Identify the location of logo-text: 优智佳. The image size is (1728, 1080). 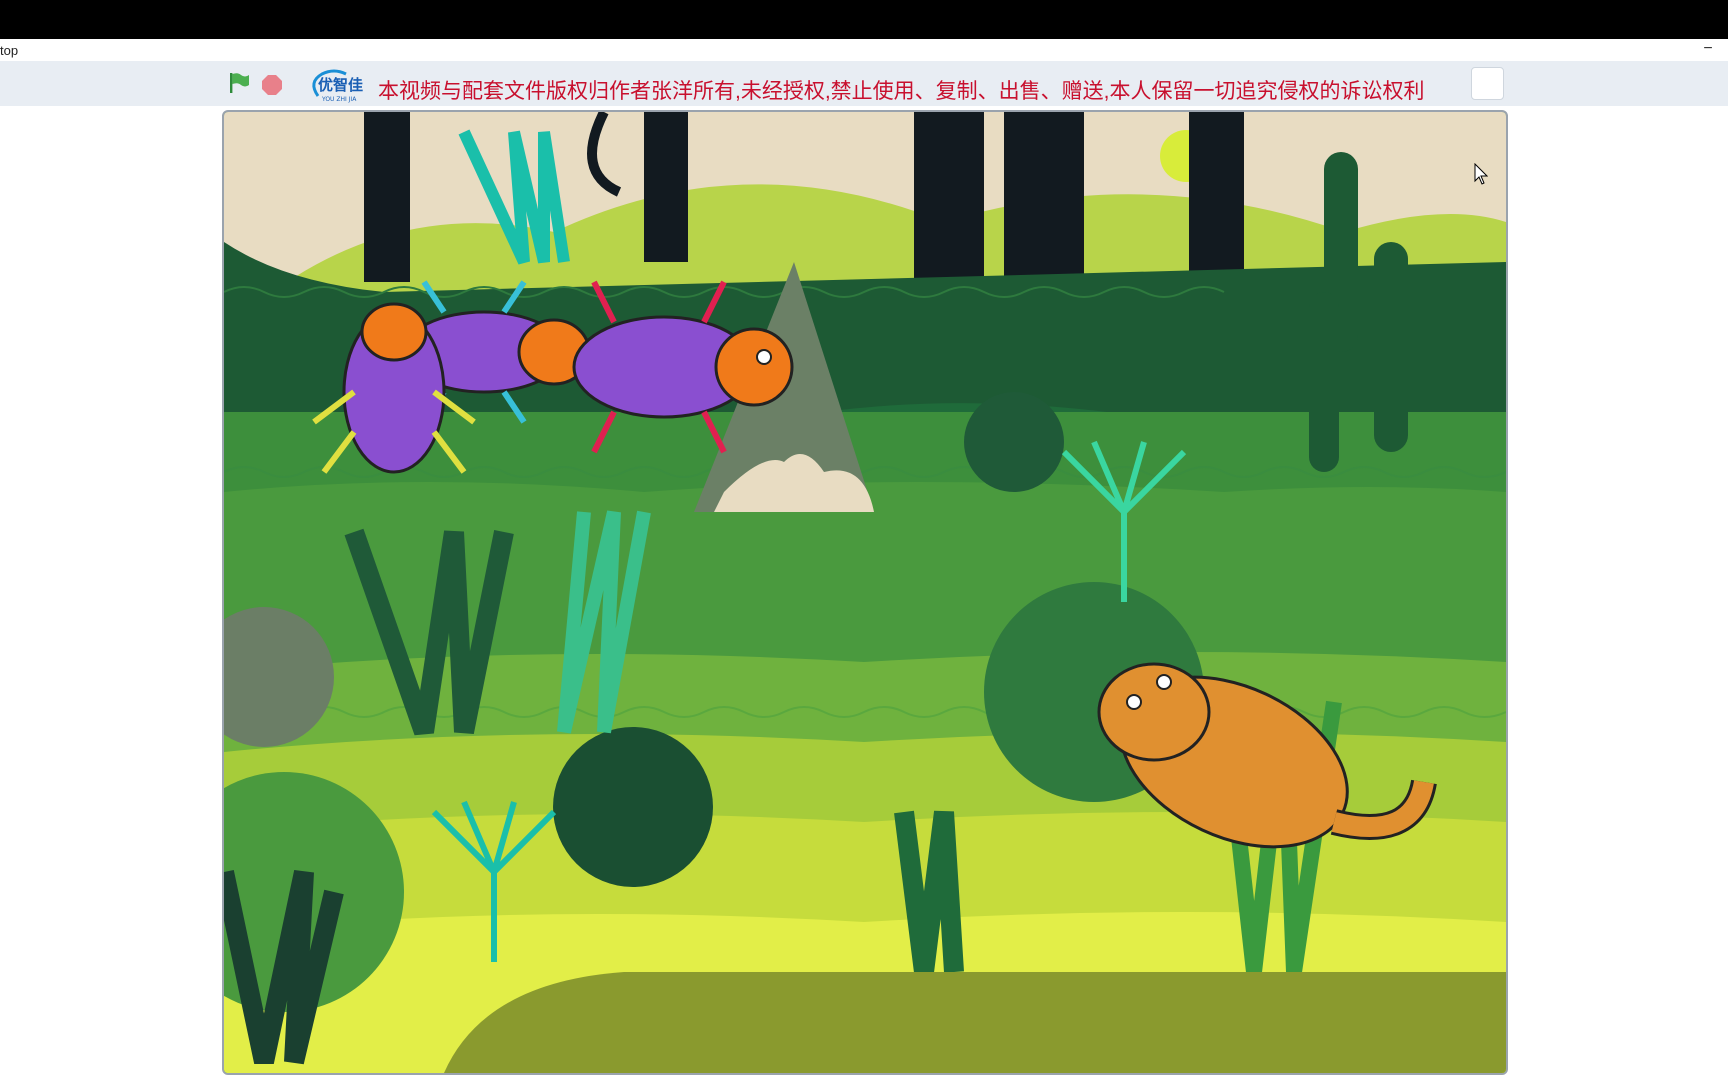
(340, 85).